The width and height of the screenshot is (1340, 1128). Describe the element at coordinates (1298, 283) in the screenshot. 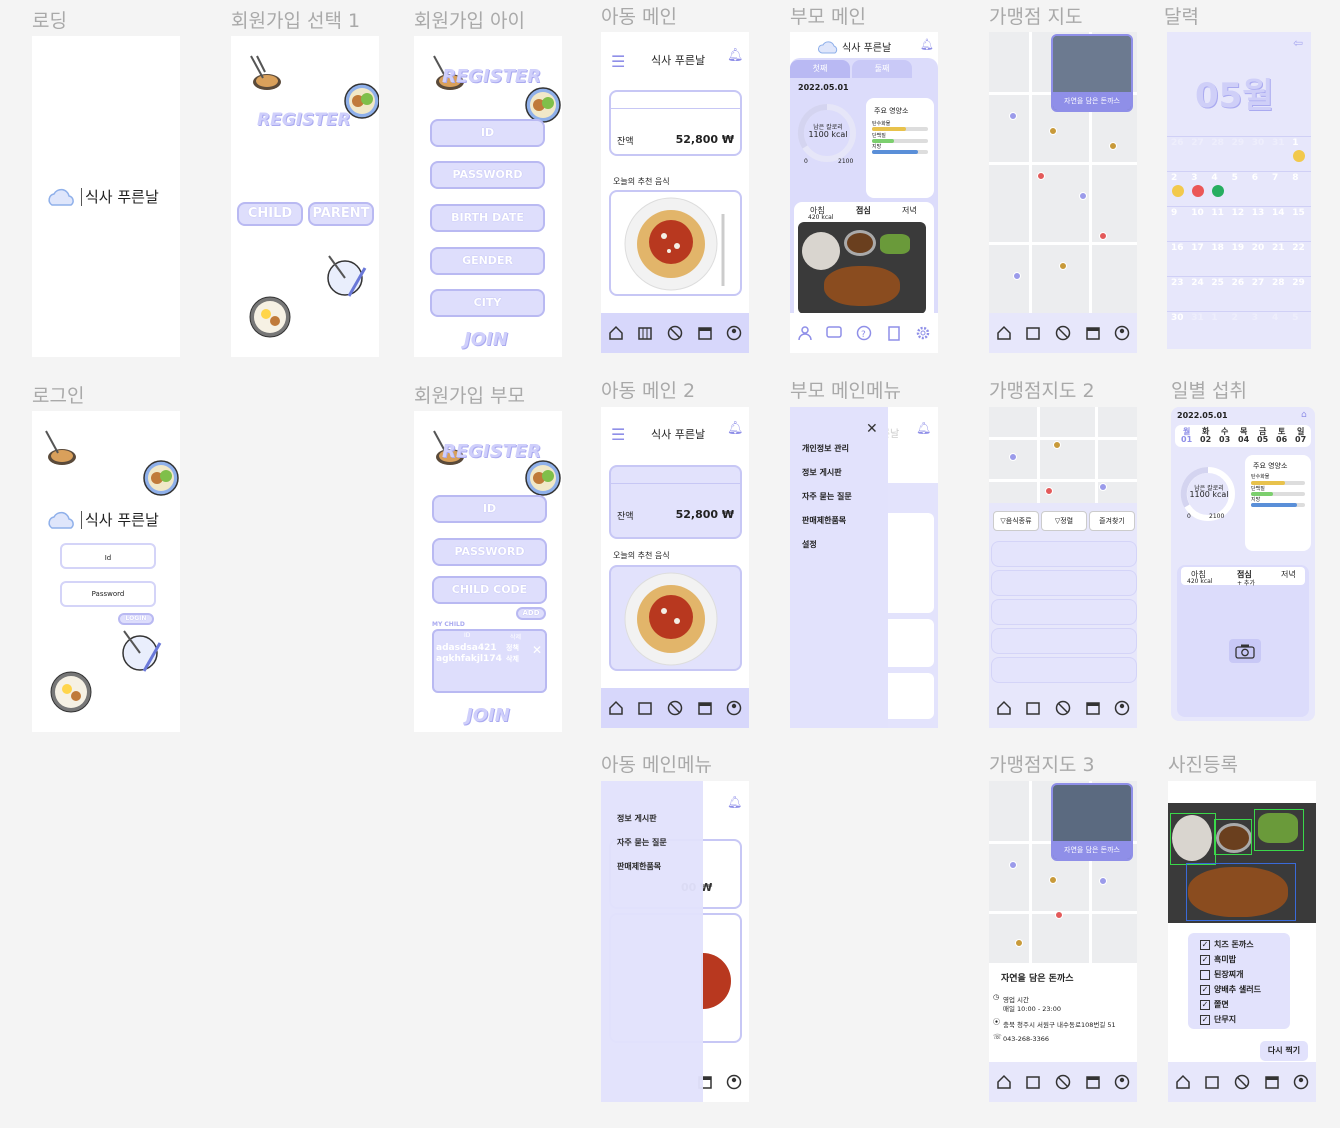

I see `calendar-day: 29` at that location.